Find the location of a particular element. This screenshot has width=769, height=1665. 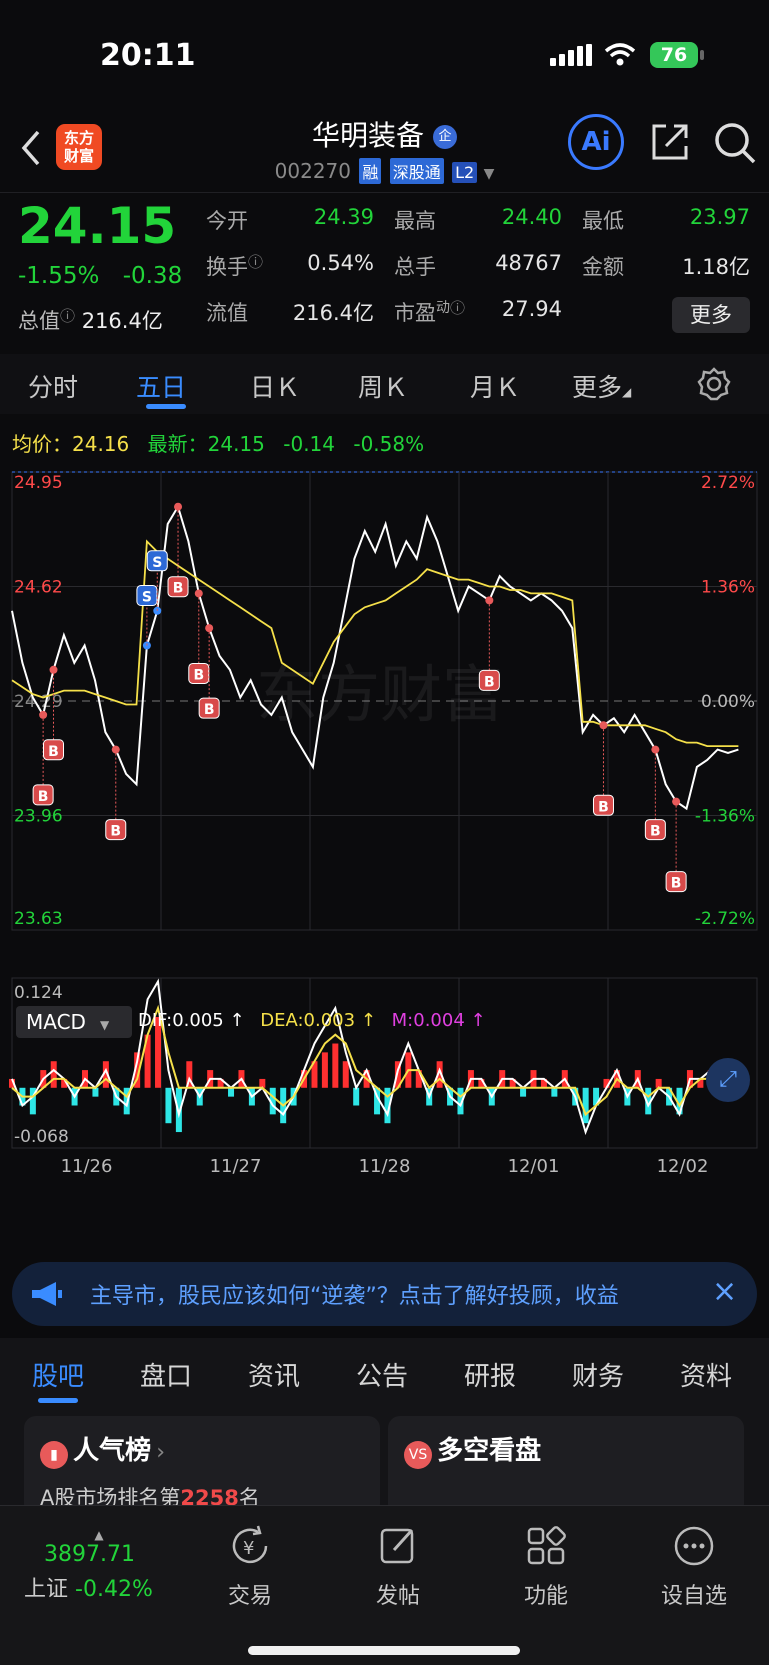

expand-icon: ⤢ is located at coordinates (728, 1080).